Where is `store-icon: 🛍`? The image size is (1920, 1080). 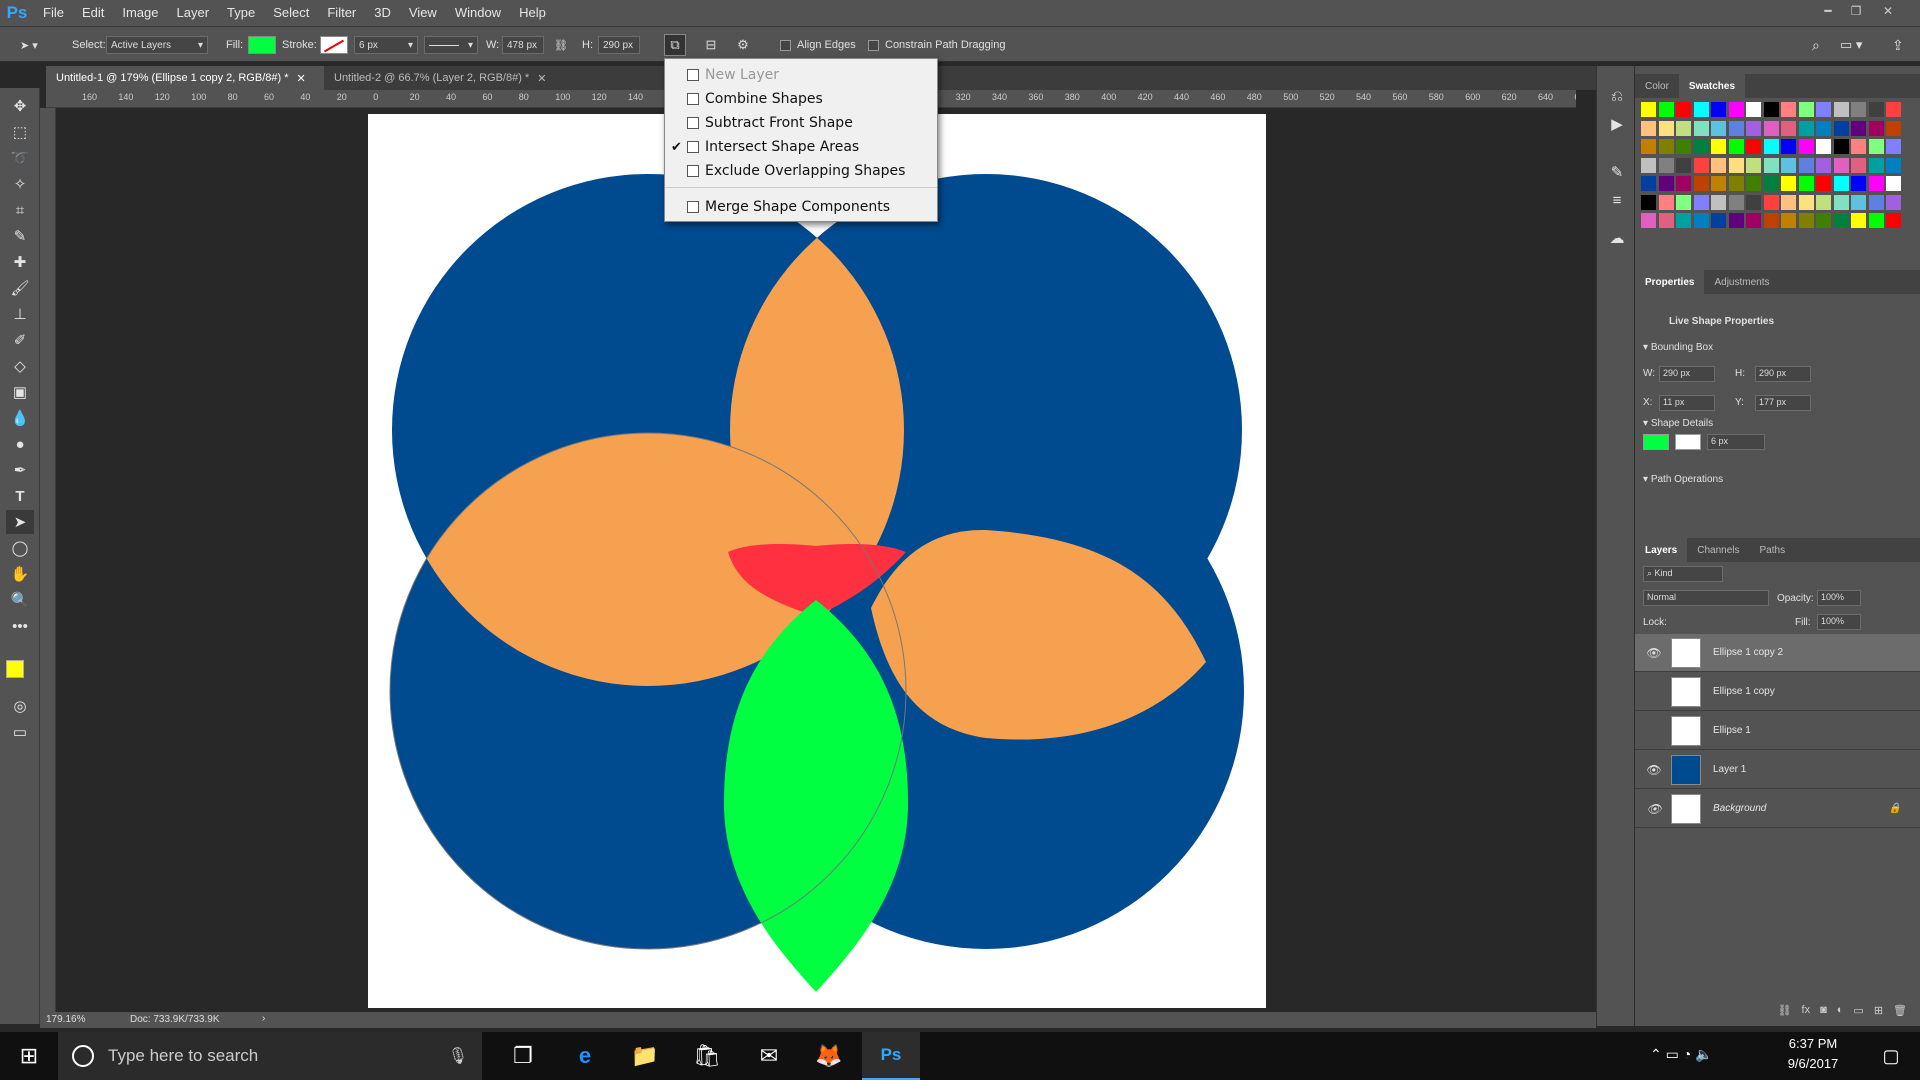
store-icon: 🛍 is located at coordinates (707, 1056).